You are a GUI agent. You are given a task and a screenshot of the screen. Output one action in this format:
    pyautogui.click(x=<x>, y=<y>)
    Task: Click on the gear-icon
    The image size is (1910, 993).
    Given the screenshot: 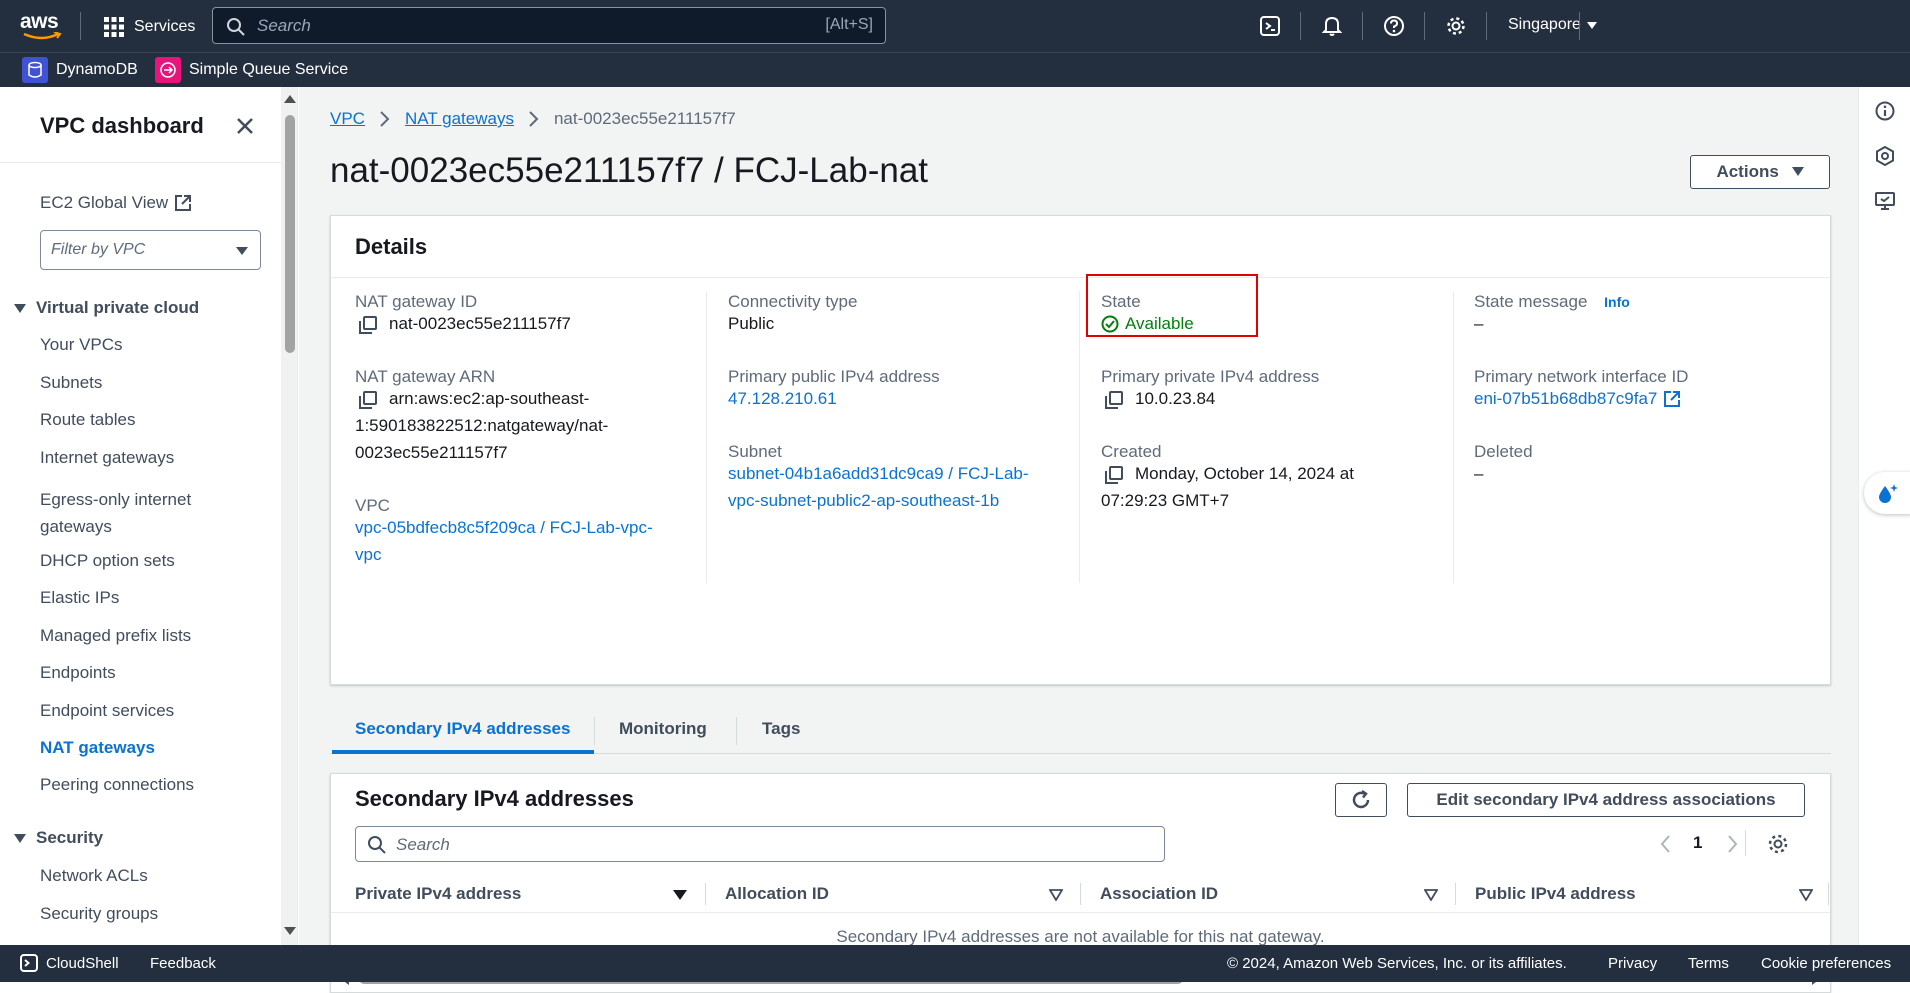 What is the action you would take?
    pyautogui.click(x=1456, y=26)
    